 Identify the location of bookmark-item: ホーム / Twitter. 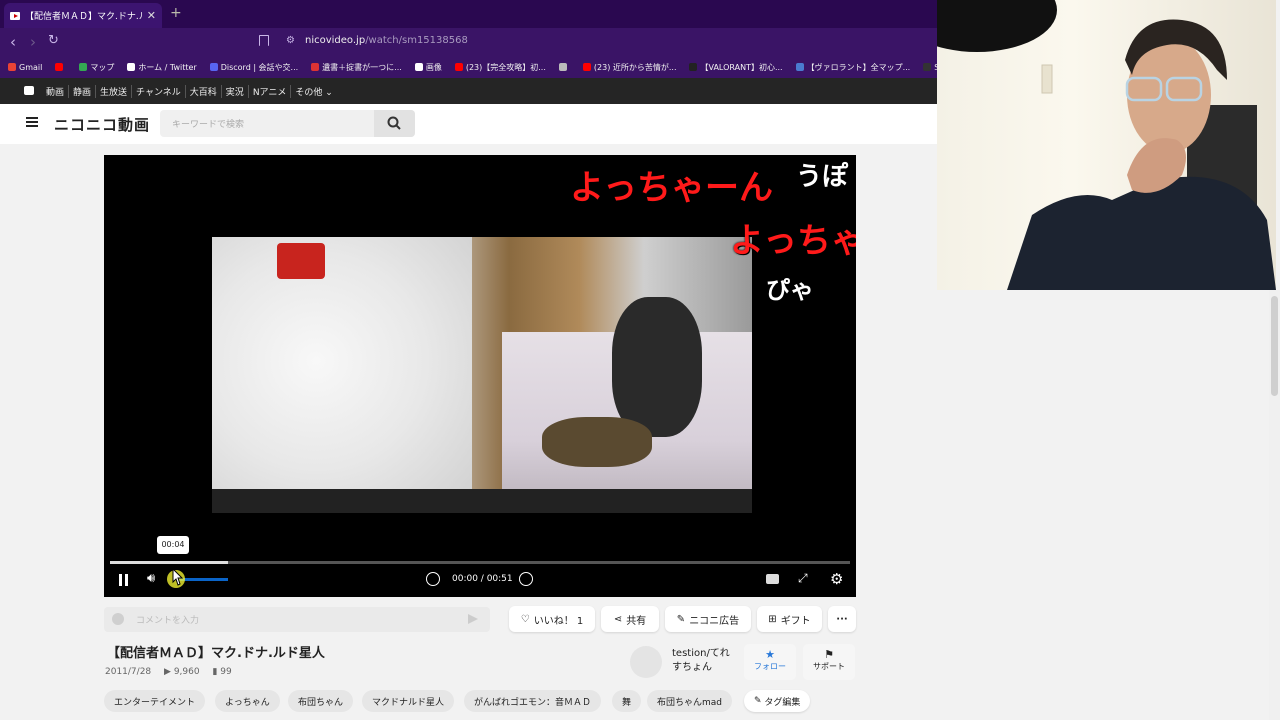
(162, 67).